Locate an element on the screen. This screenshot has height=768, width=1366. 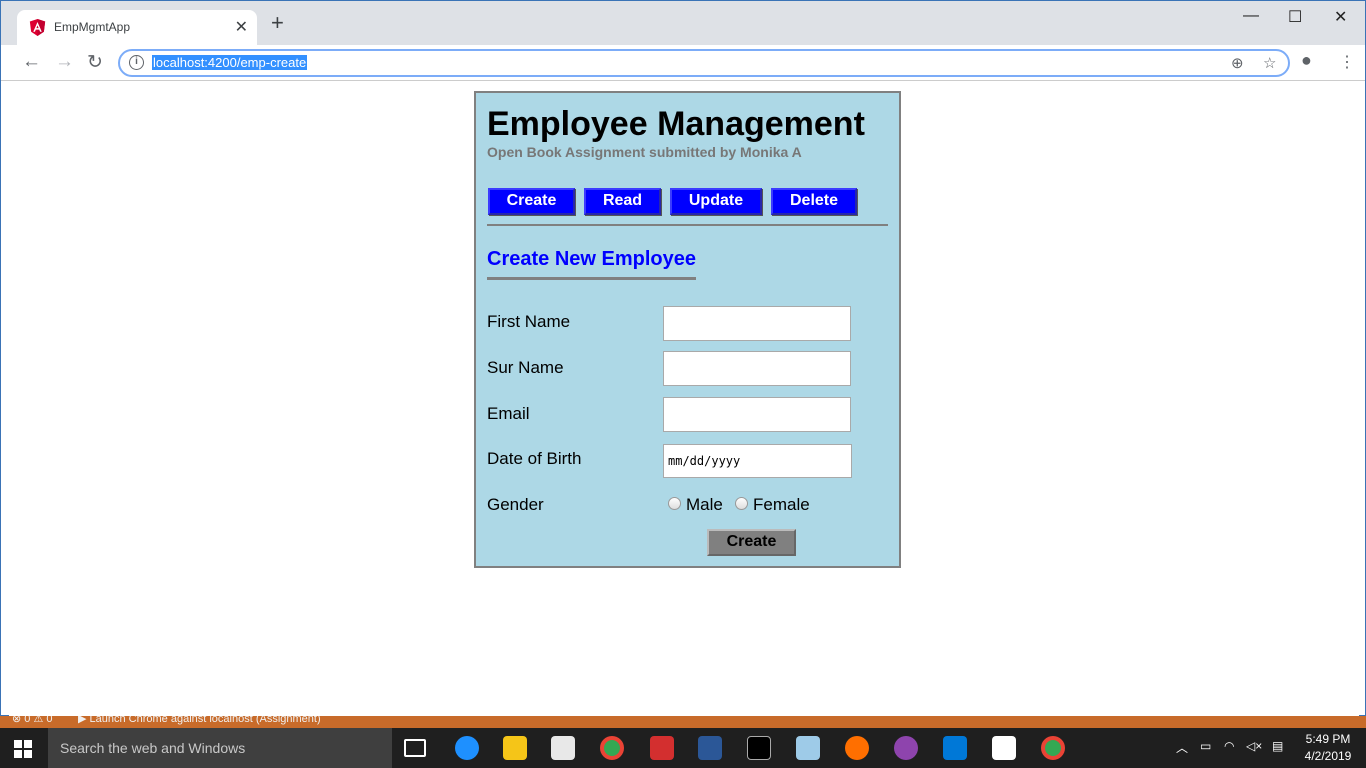
profile-icon: ● is located at coordinates (1306, 60).